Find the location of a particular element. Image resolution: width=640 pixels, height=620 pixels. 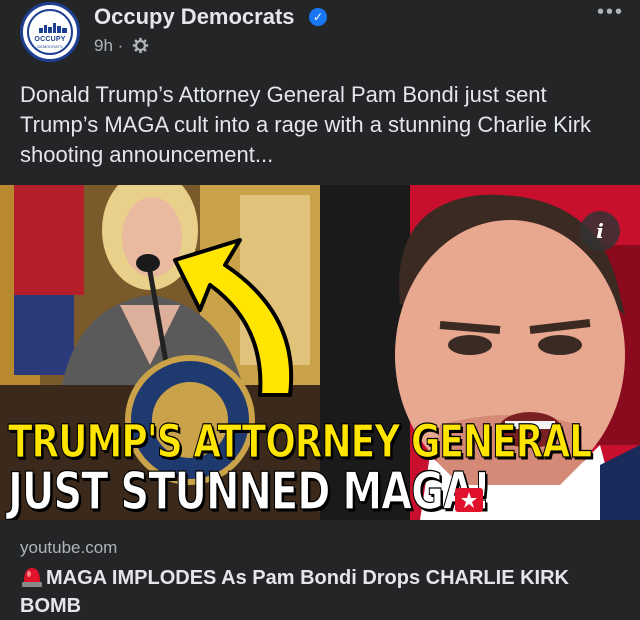

avatar-ring: OCCUPY DEMOCRATS is located at coordinates (50, 32).